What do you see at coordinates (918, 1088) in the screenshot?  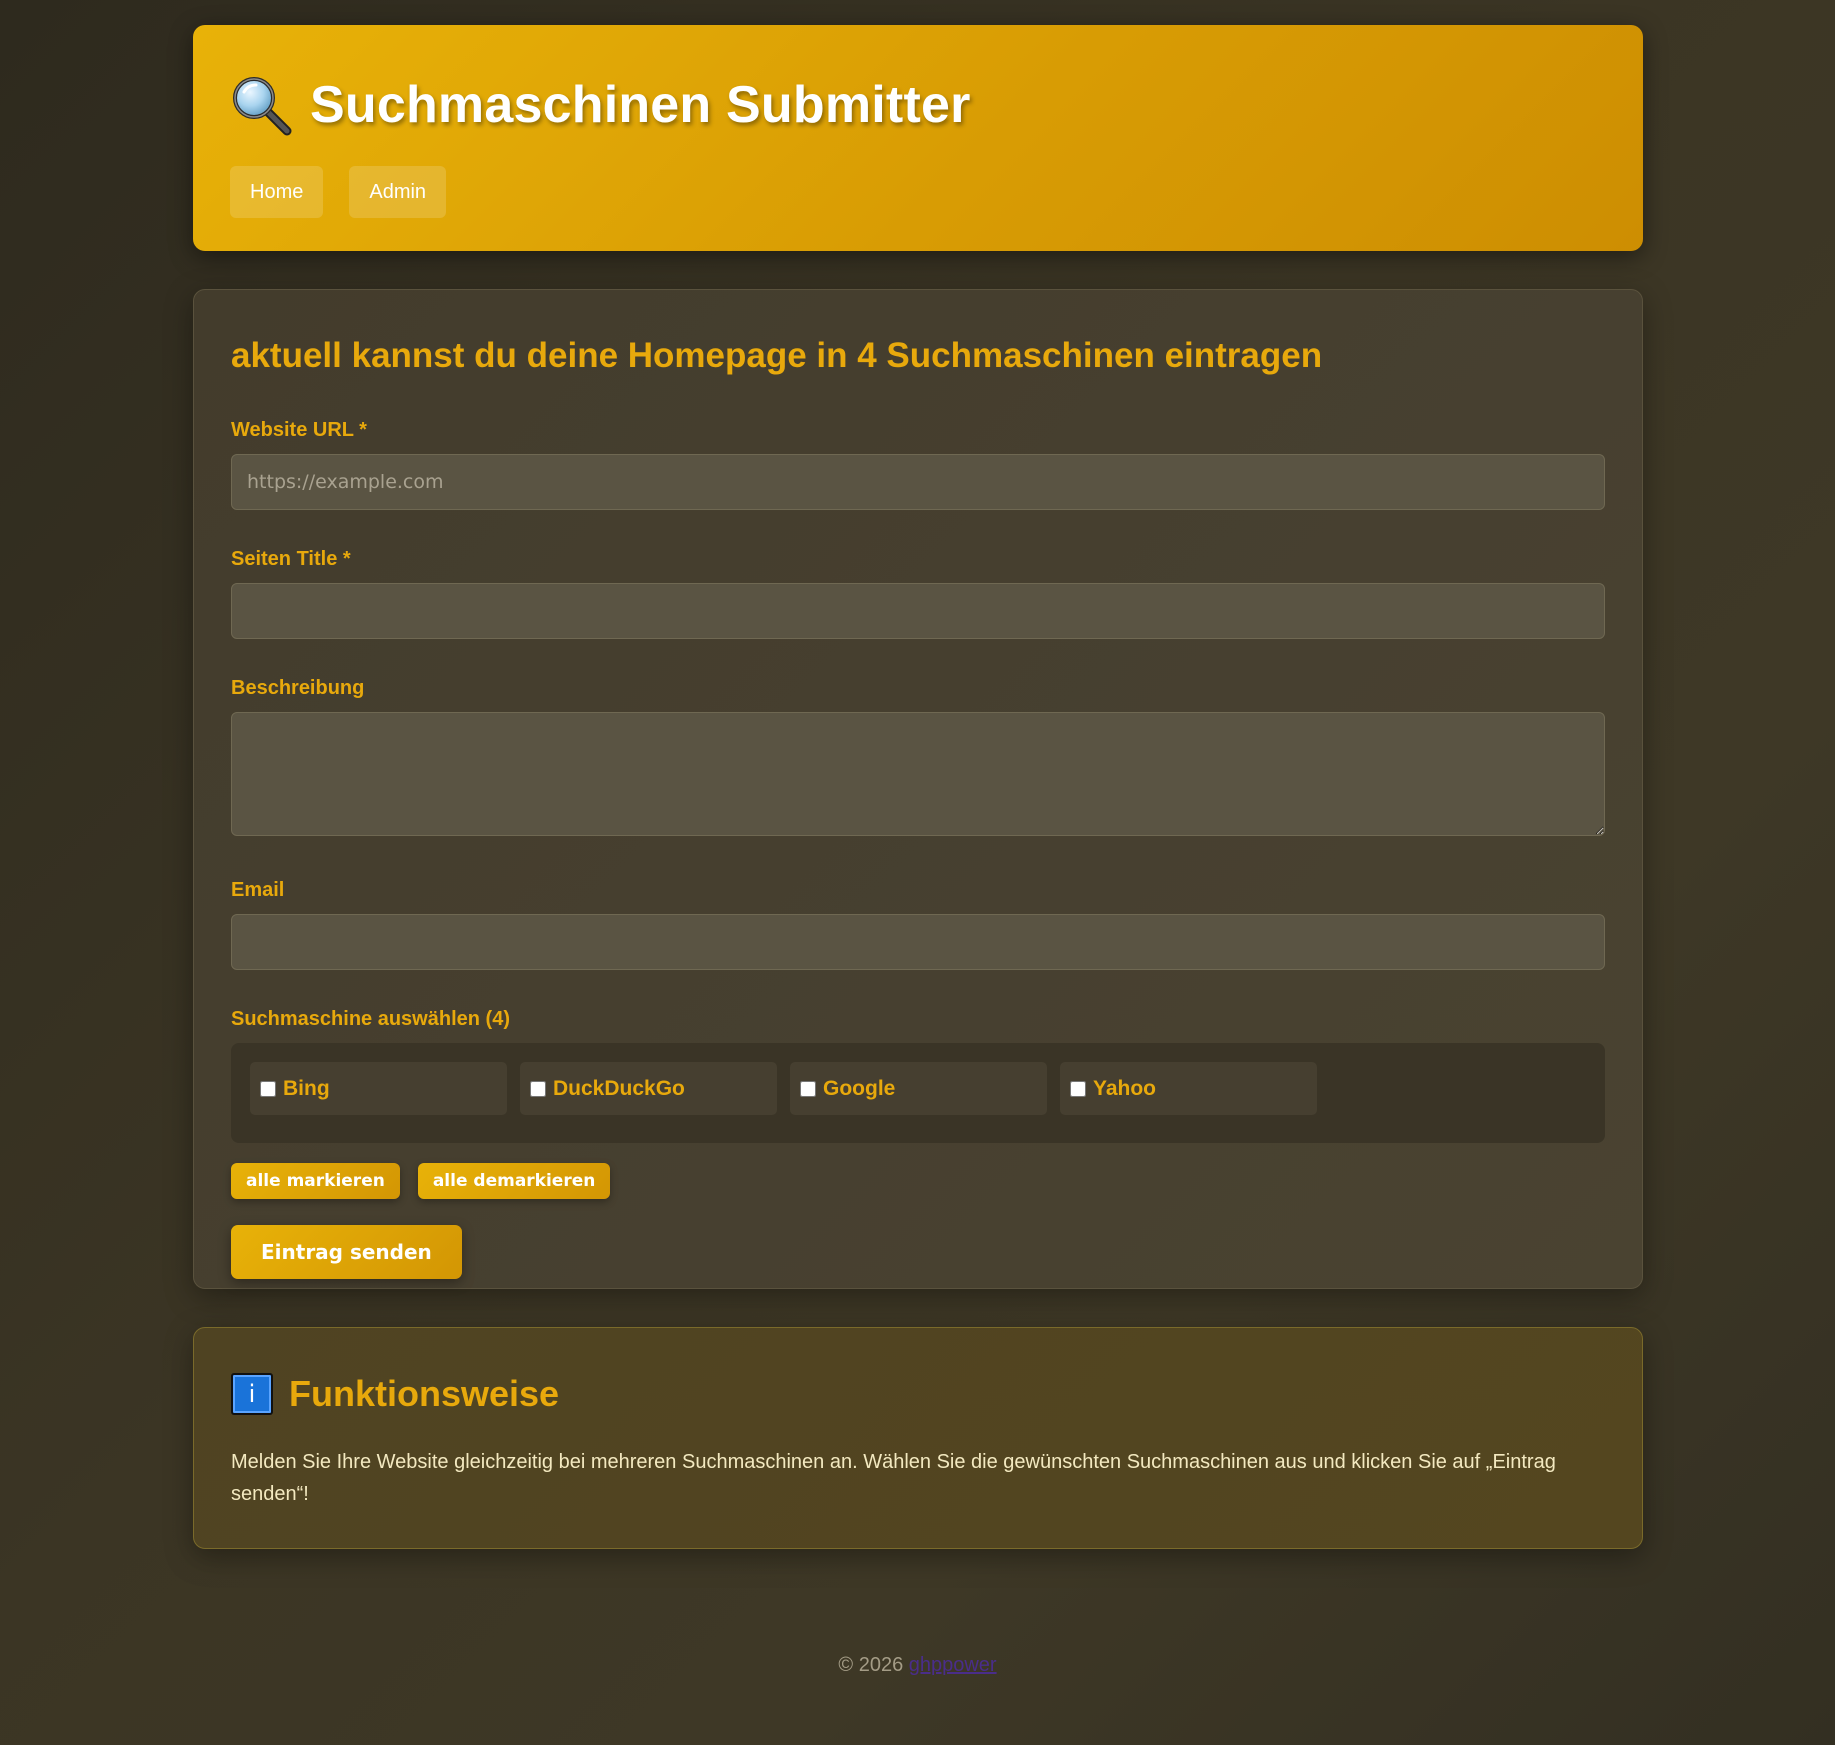 I see `engine-option-google: Google` at bounding box center [918, 1088].